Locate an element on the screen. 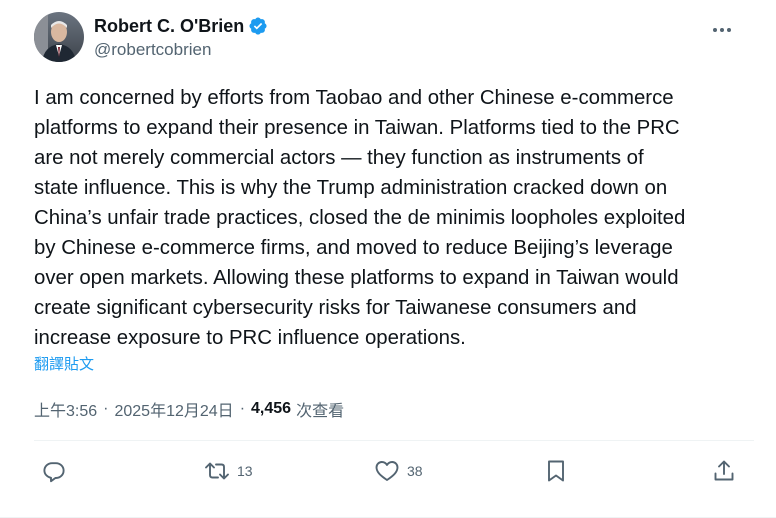  name-row: Robert C. O'Brien is located at coordinates (181, 26).